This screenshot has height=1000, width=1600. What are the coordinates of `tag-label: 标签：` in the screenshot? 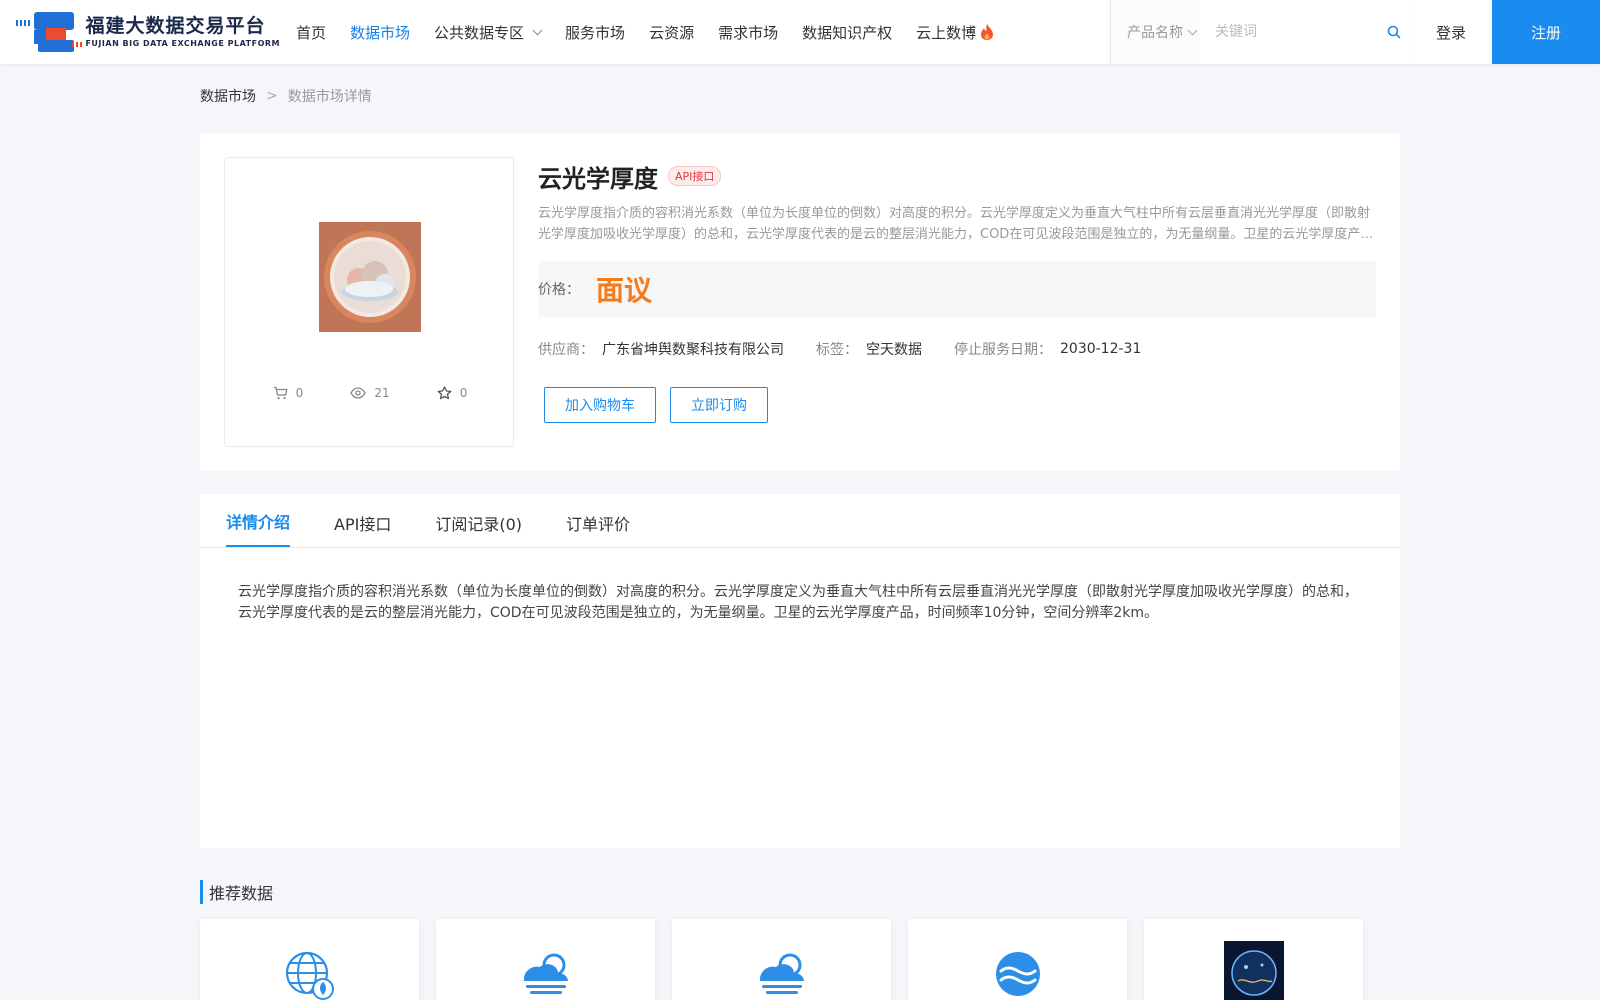 It's located at (837, 350).